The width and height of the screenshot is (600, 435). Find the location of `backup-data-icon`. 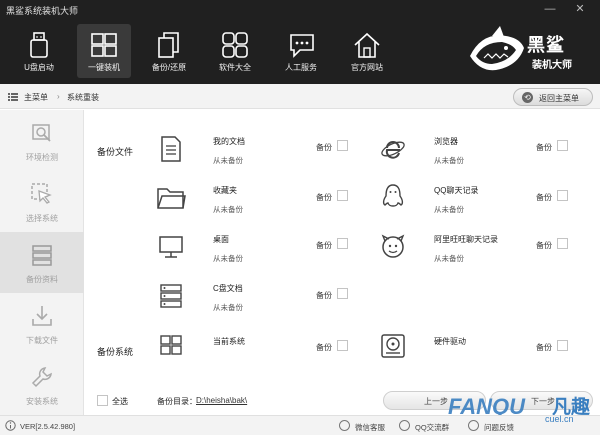

backup-data-icon is located at coordinates (42, 255).